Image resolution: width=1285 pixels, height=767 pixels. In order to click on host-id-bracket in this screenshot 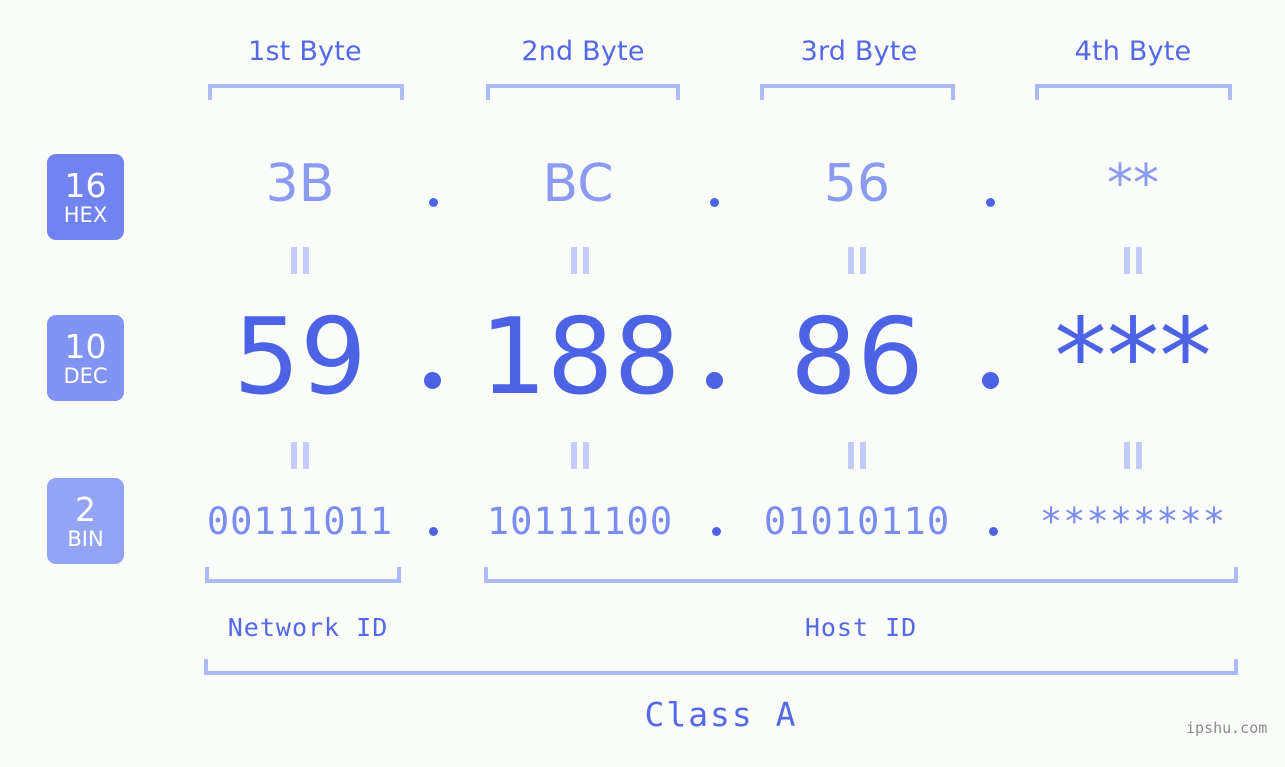, I will do `click(861, 575)`.